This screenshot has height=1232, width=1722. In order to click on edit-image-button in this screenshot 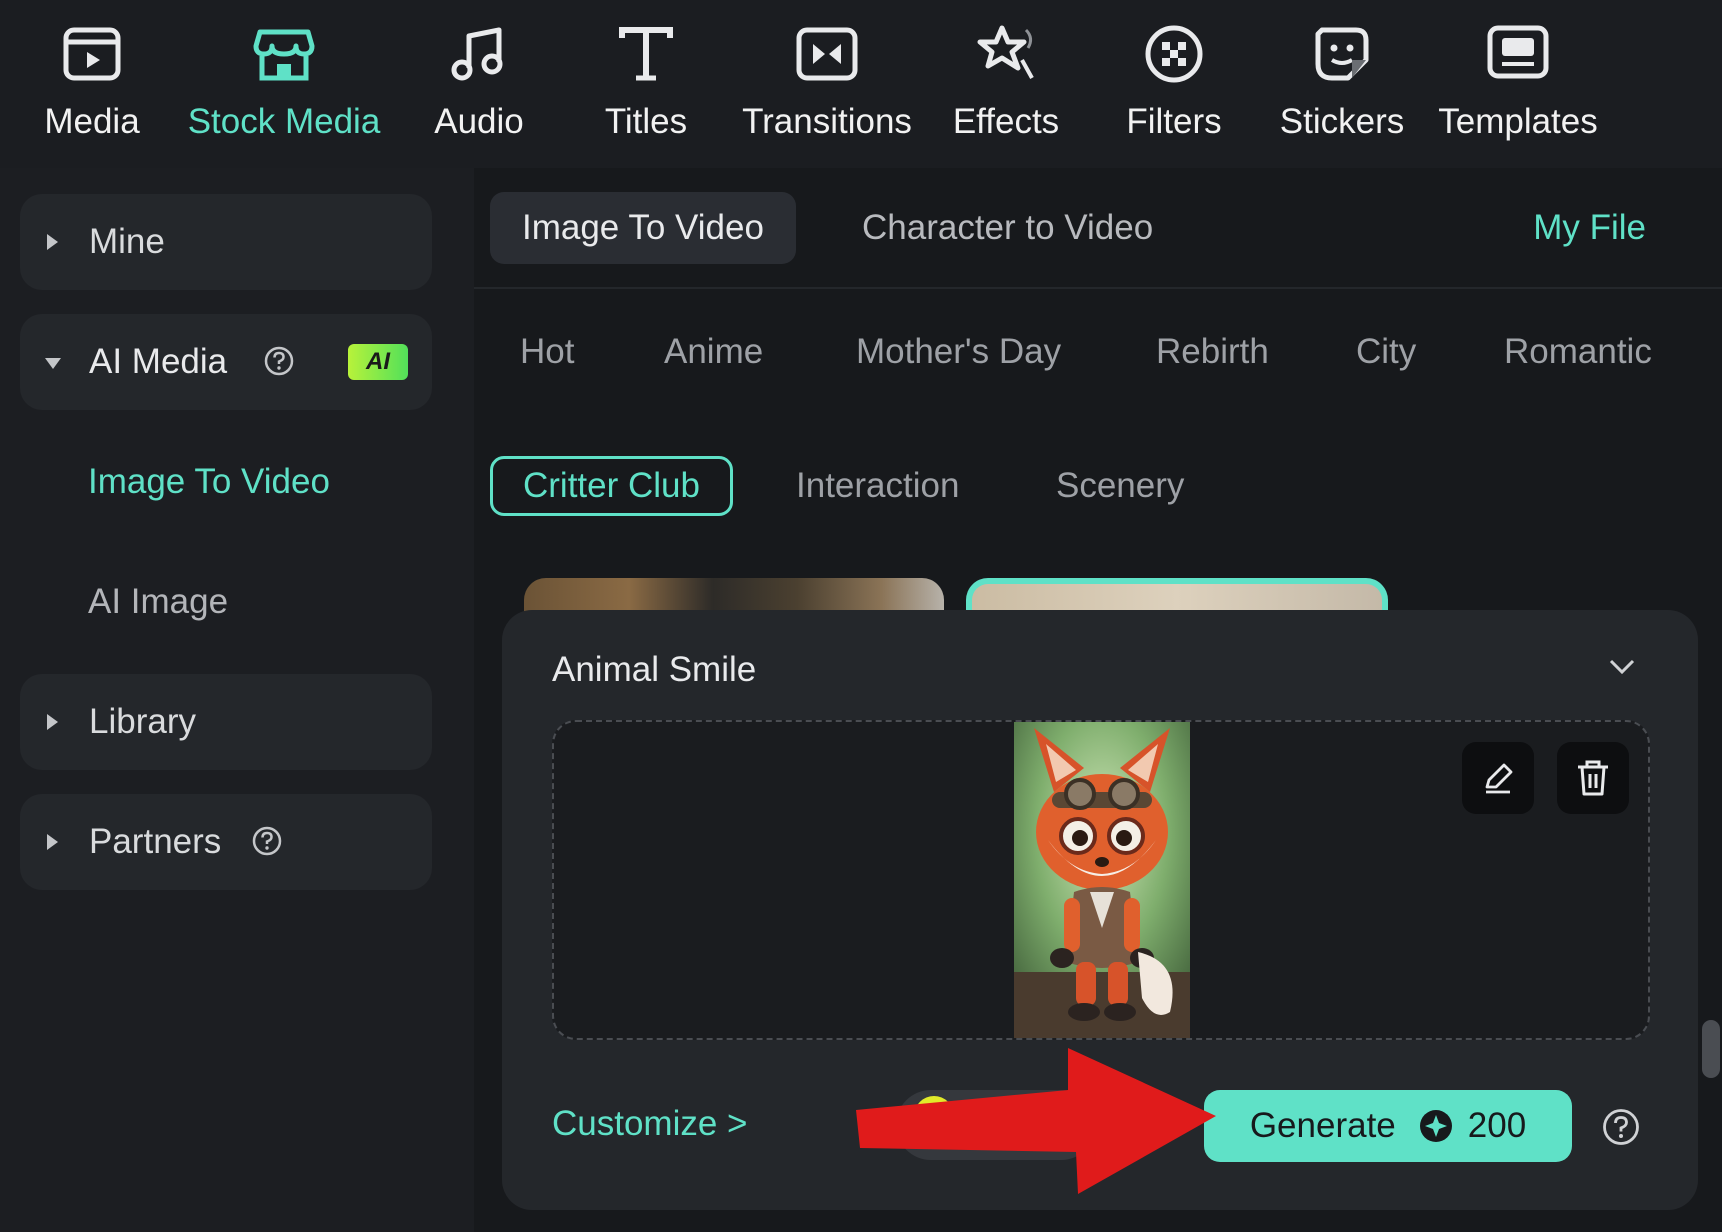, I will do `click(1498, 778)`.